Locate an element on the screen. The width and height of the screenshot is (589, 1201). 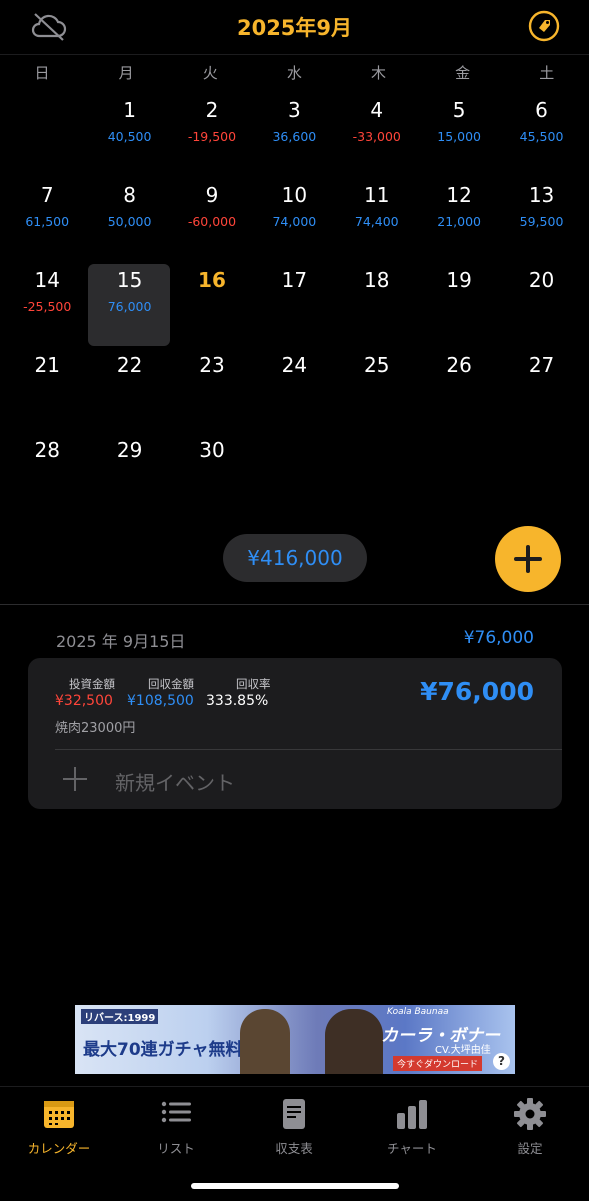
day-number: 16 is located at coordinates (212, 280).